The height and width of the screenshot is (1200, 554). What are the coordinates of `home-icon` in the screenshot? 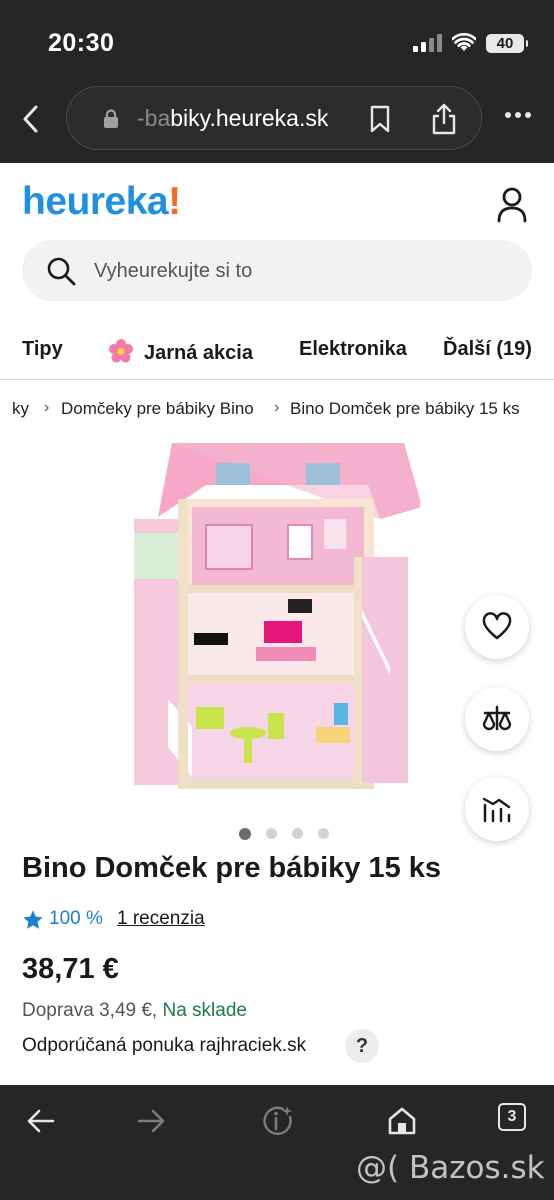 It's located at (402, 1121).